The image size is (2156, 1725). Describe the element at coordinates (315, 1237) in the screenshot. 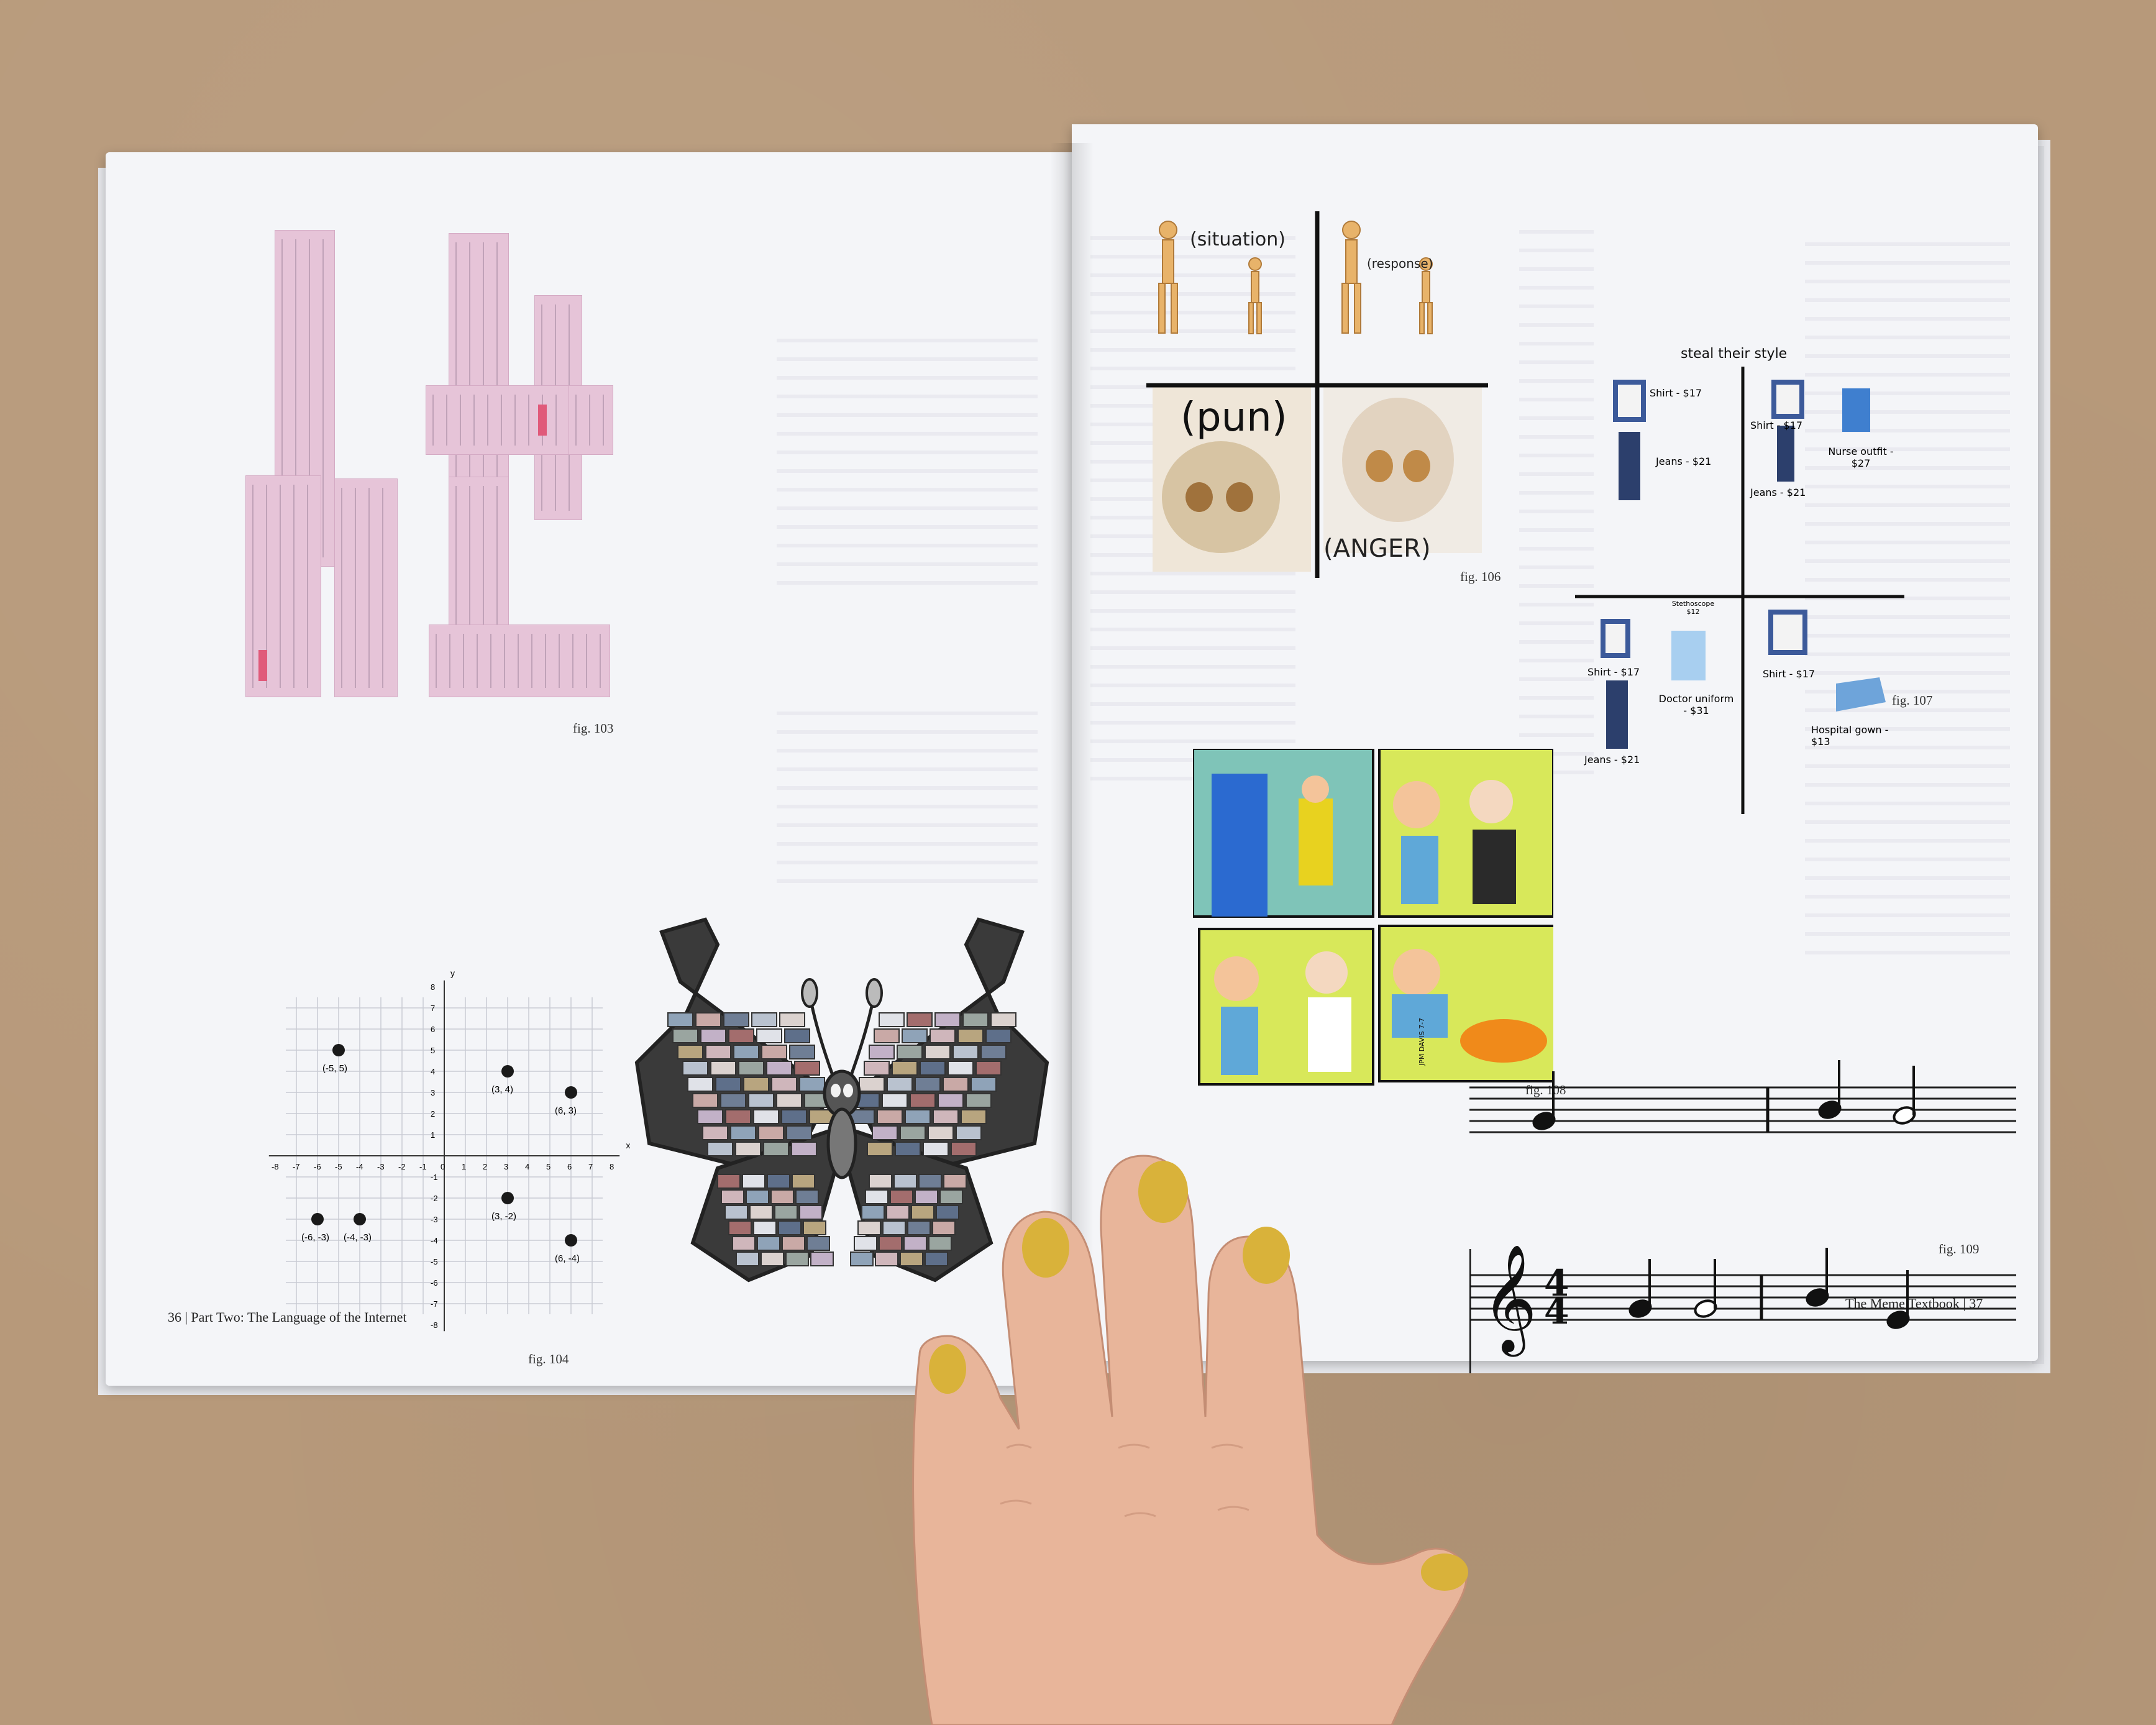

I see `point-label: (-6, -3)` at that location.